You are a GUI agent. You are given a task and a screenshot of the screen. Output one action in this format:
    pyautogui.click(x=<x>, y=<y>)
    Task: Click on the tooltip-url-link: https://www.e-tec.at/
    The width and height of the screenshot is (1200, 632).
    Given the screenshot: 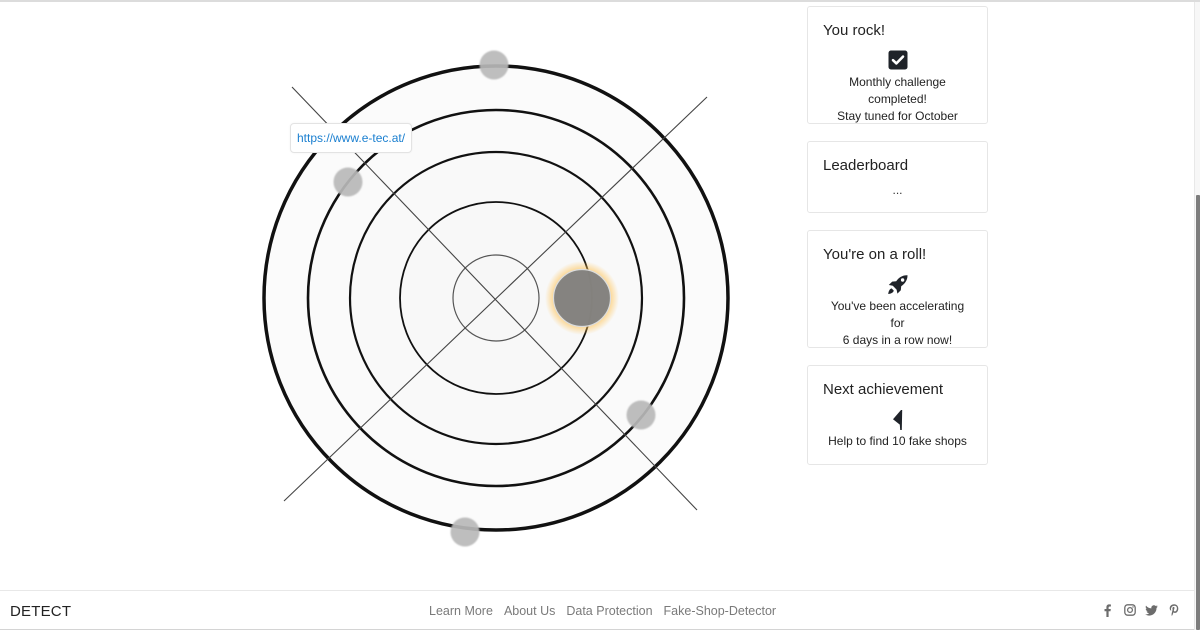 What is the action you would take?
    pyautogui.click(x=351, y=138)
    